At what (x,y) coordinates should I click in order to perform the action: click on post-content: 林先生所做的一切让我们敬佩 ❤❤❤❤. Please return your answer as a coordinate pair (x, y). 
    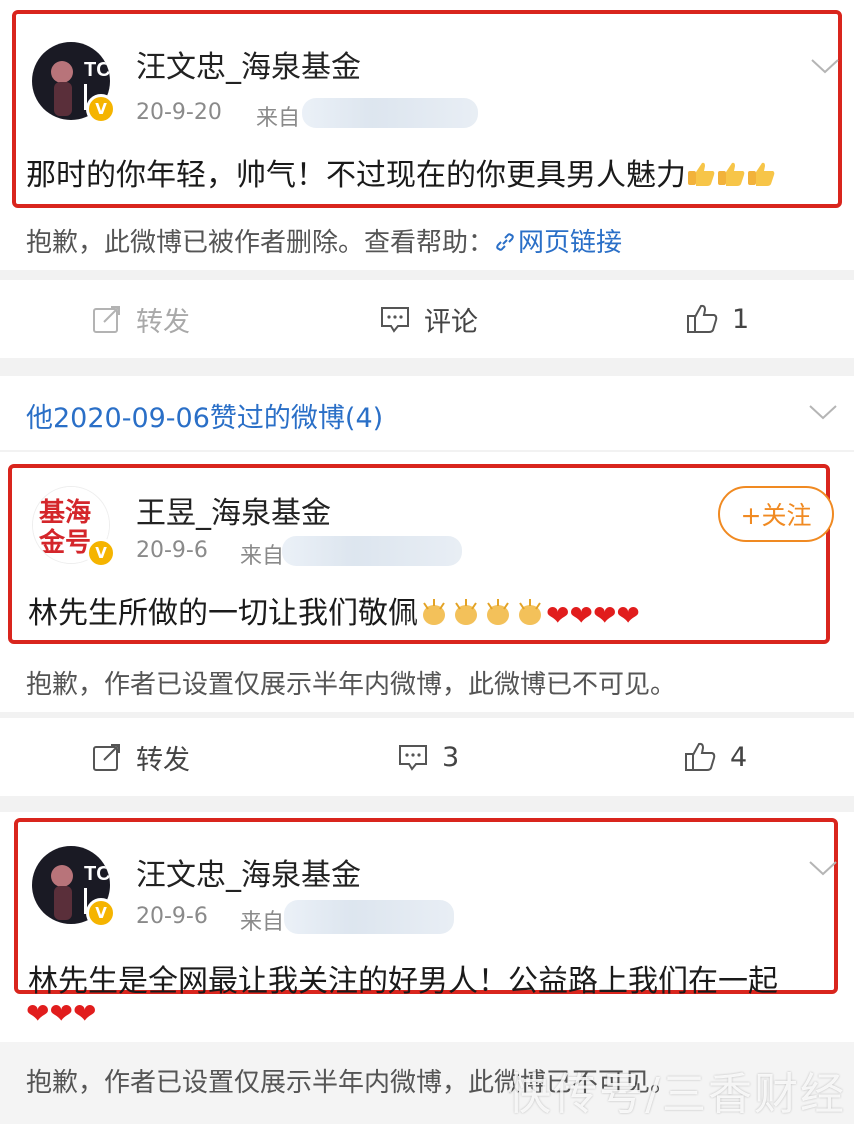
    Looking at the image, I should click on (334, 610).